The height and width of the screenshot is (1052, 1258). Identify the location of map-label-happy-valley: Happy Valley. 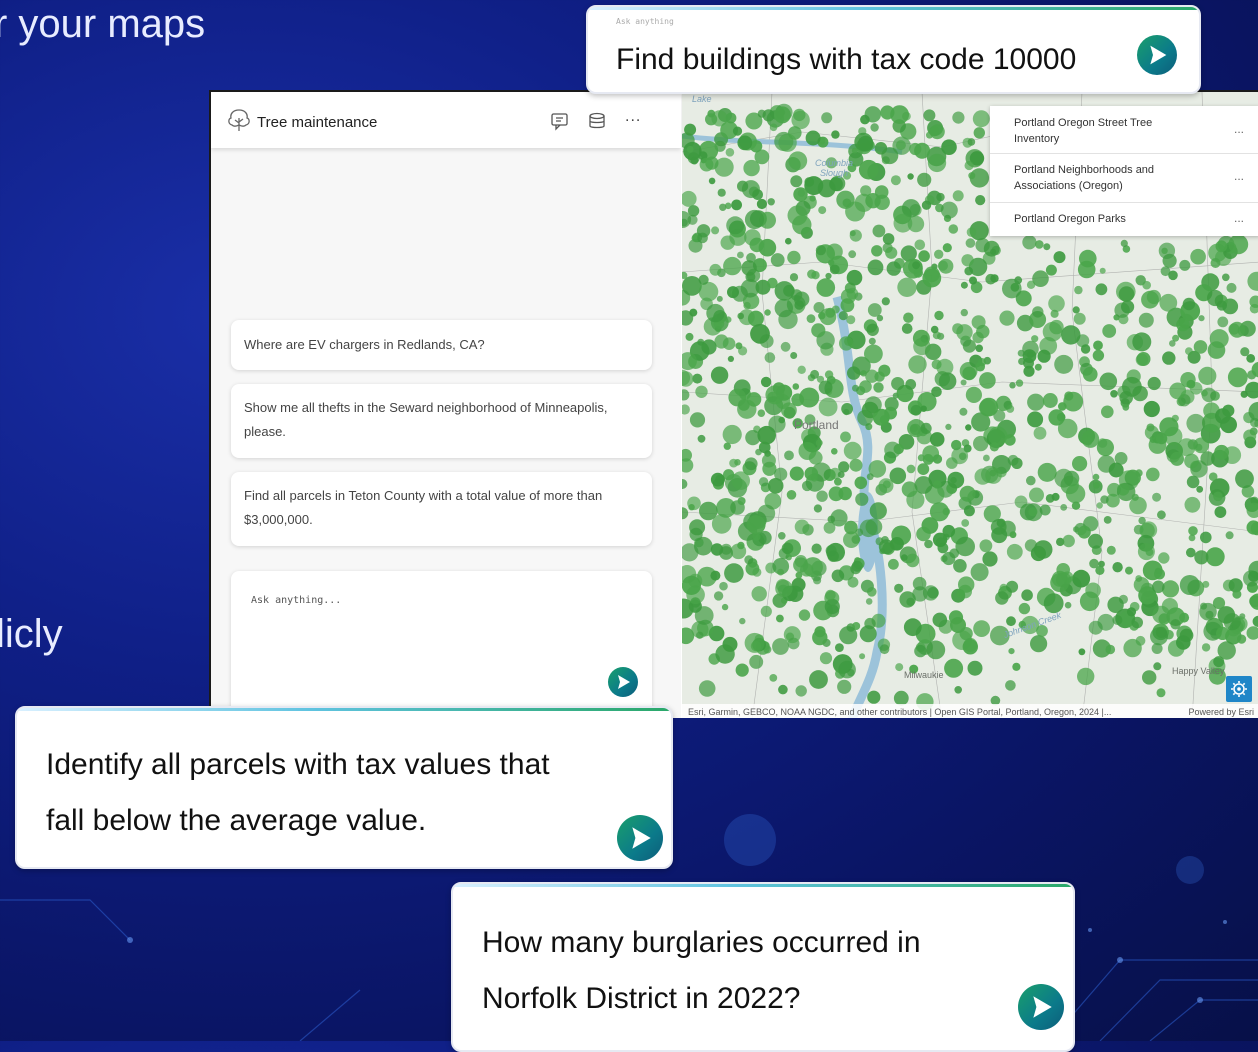
(1198, 671).